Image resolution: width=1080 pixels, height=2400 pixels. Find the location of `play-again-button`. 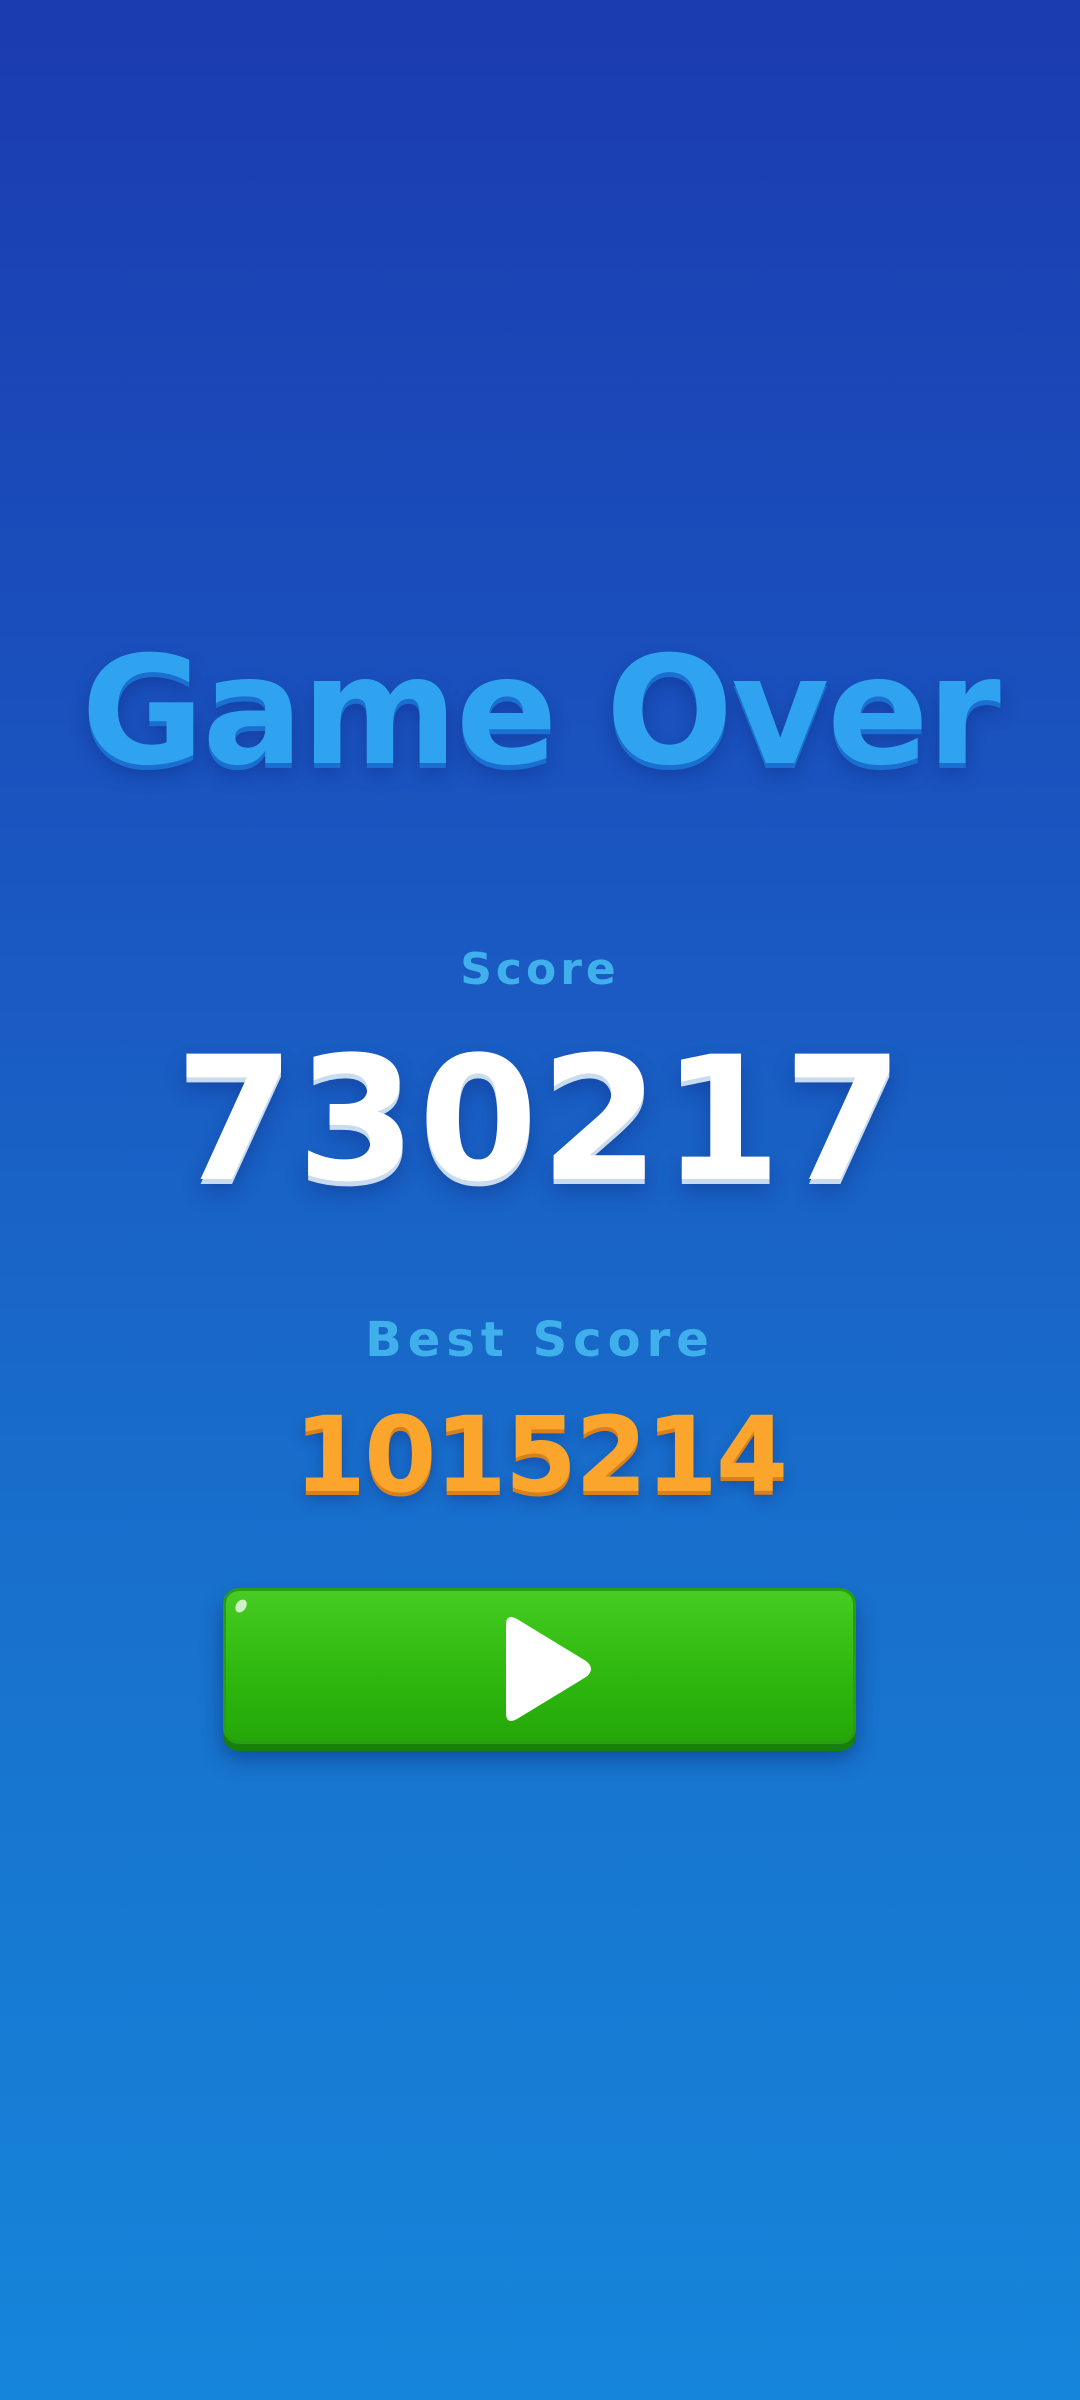

play-again-button is located at coordinates (539, 1666).